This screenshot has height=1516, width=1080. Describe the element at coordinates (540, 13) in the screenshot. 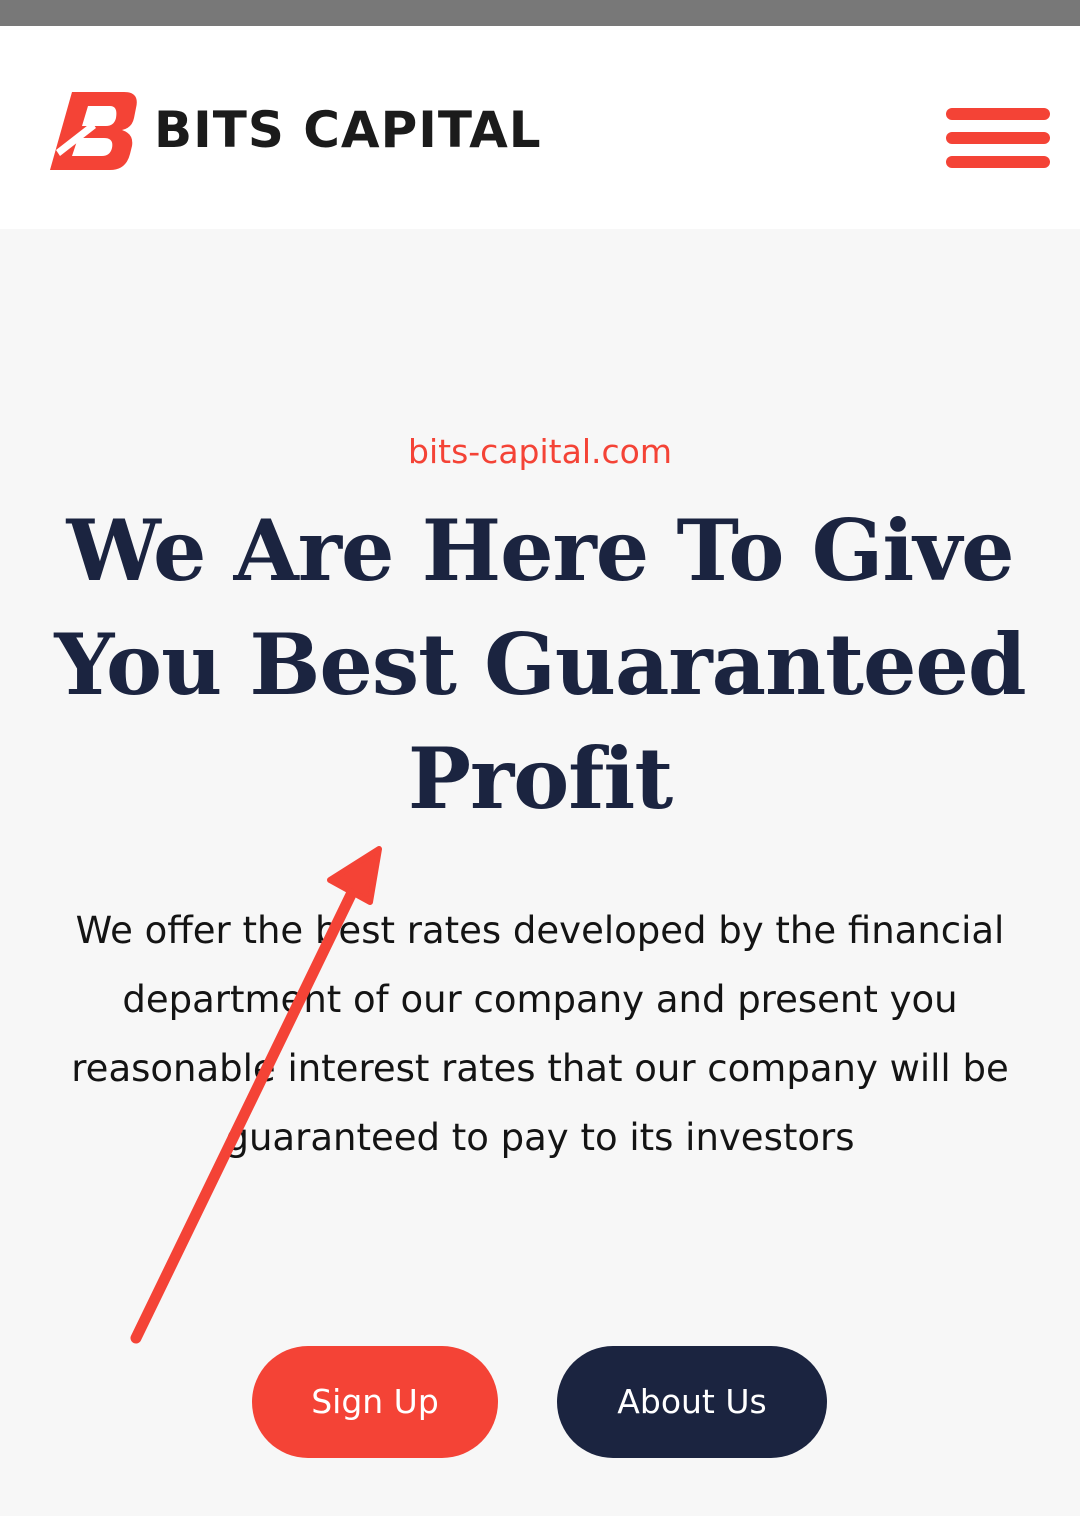

I see `status-strip` at that location.